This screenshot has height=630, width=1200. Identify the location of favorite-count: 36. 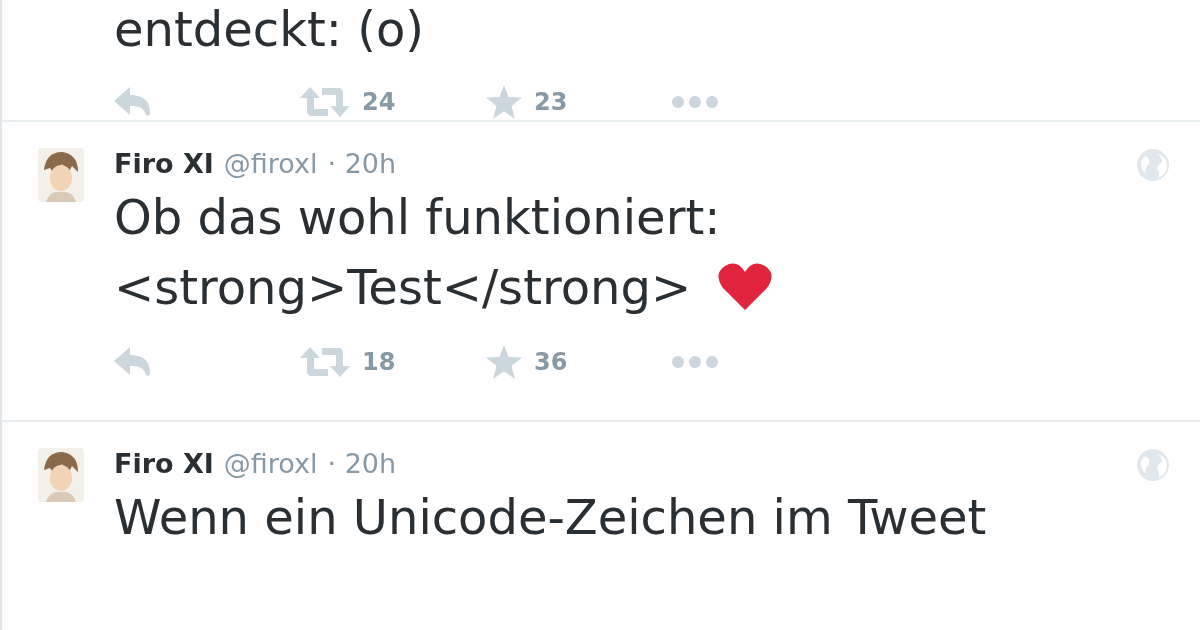
(551, 362).